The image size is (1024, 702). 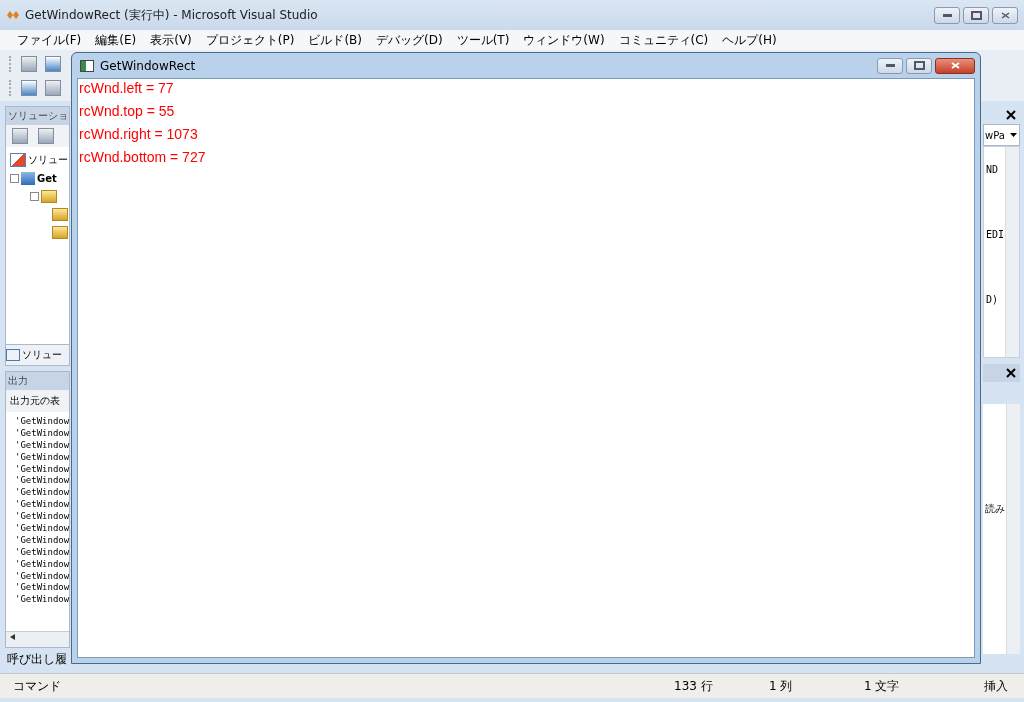 I want to click on window-icon, so click(x=87, y=65).